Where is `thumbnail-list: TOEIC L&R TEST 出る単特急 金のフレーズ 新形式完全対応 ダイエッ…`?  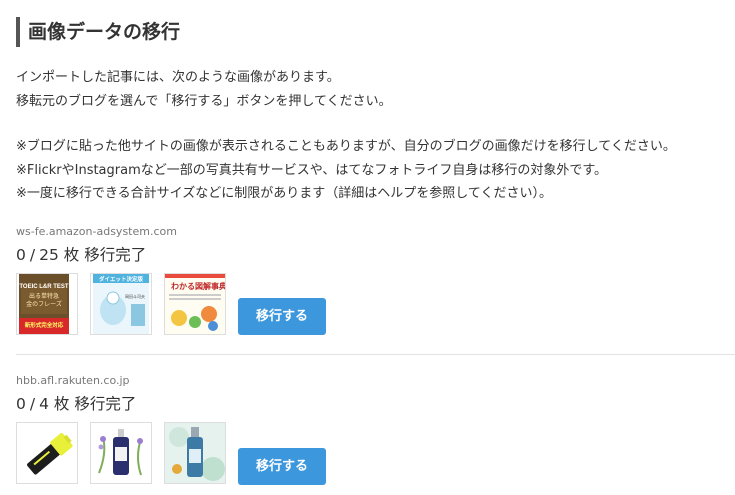 thumbnail-list: TOEIC L&R TEST 出る単特急 金のフレーズ 新形式完全対応 ダイエッ… is located at coordinates (121, 304).